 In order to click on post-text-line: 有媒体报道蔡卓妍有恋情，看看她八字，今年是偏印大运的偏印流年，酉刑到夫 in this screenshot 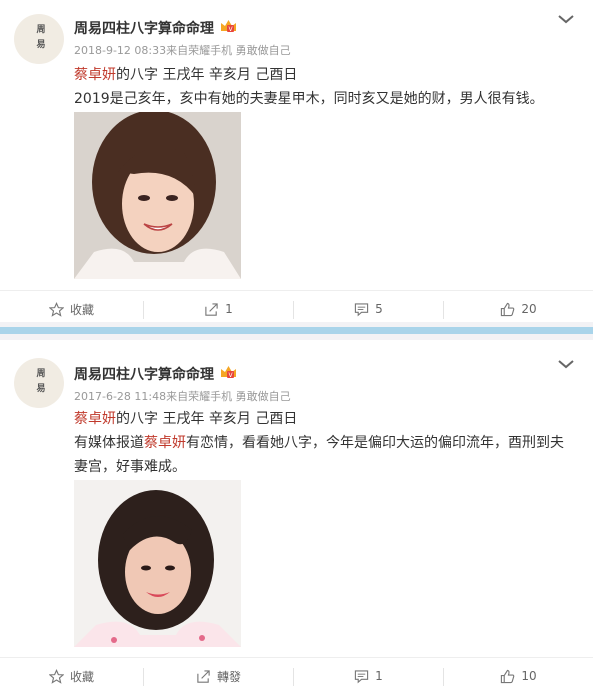, I will do `click(319, 442)`.